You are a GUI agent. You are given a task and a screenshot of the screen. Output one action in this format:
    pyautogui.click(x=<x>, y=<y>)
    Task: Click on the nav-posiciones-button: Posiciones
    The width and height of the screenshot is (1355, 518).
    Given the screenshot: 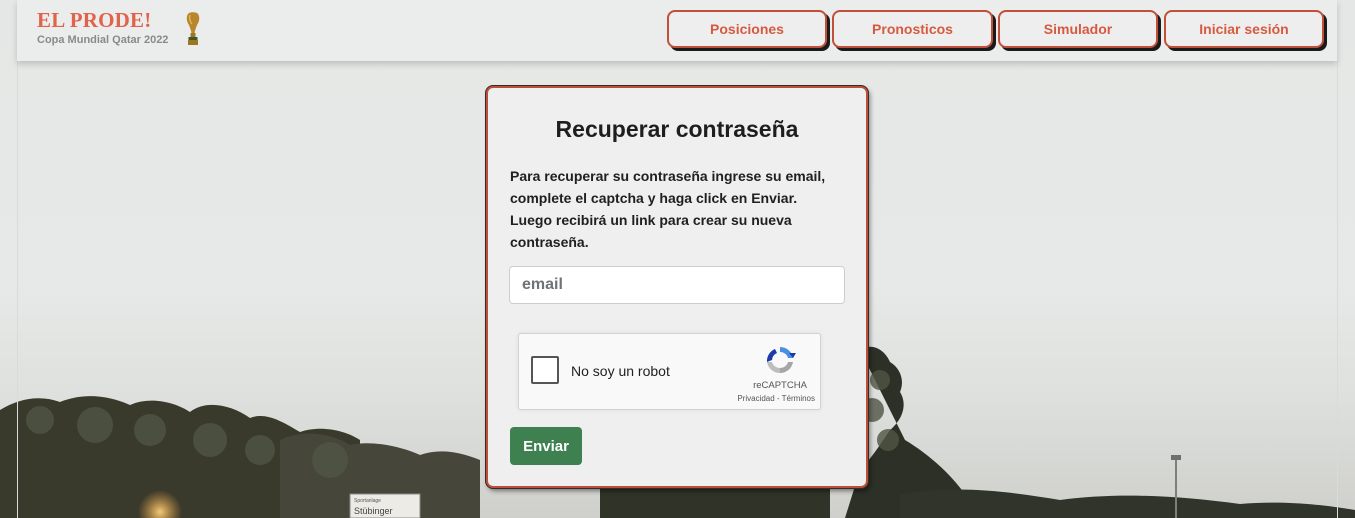 What is the action you would take?
    pyautogui.click(x=747, y=29)
    